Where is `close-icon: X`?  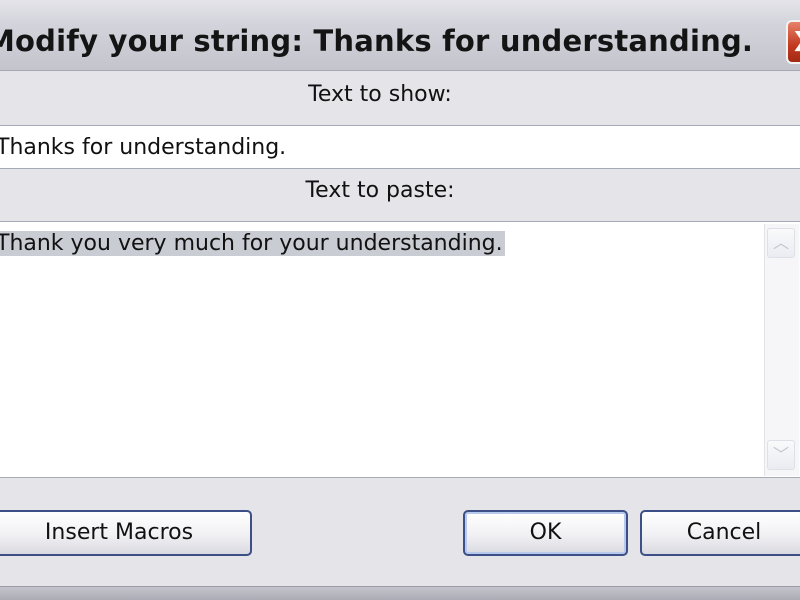 close-icon: X is located at coordinates (797, 41).